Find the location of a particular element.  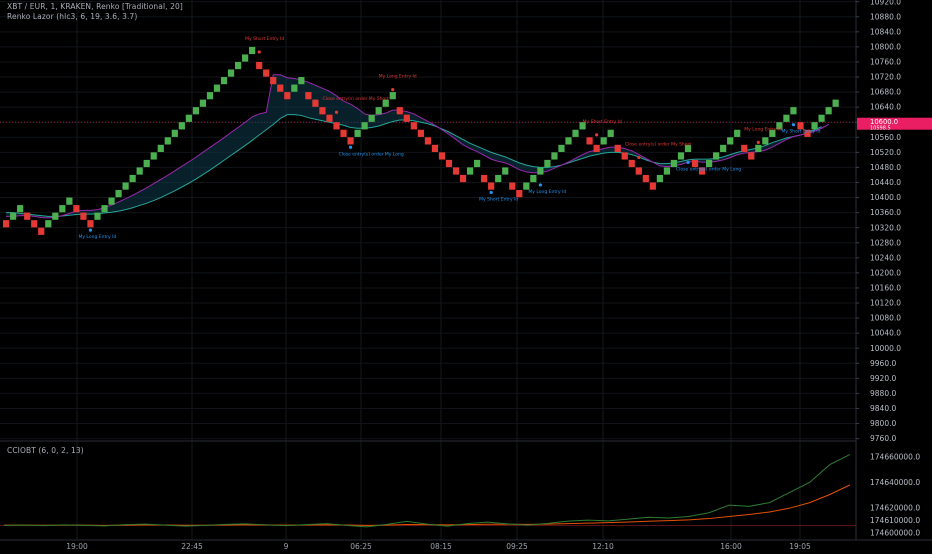

sell-signal-label: My Short Entry Id is located at coordinates (264, 39).